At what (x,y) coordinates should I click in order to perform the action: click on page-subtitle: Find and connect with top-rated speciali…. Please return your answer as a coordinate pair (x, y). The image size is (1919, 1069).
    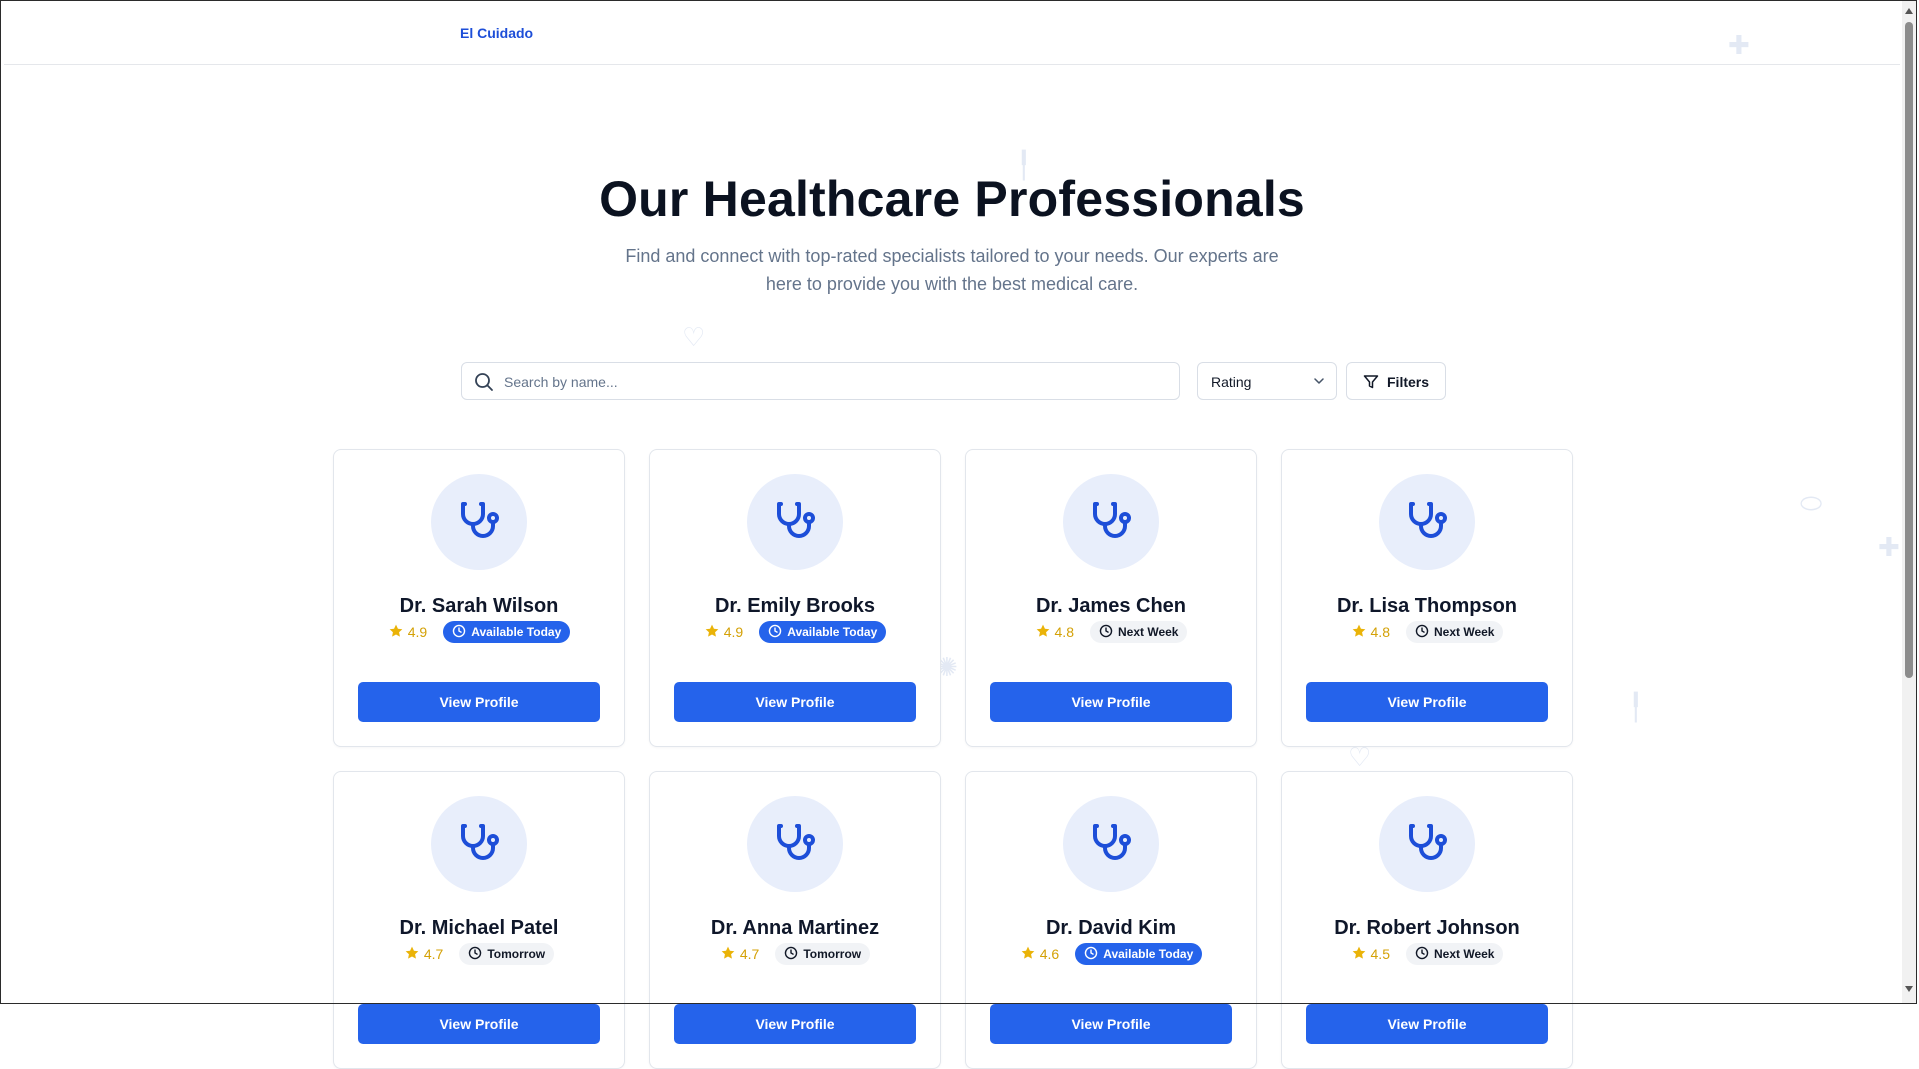
    Looking at the image, I should click on (952, 270).